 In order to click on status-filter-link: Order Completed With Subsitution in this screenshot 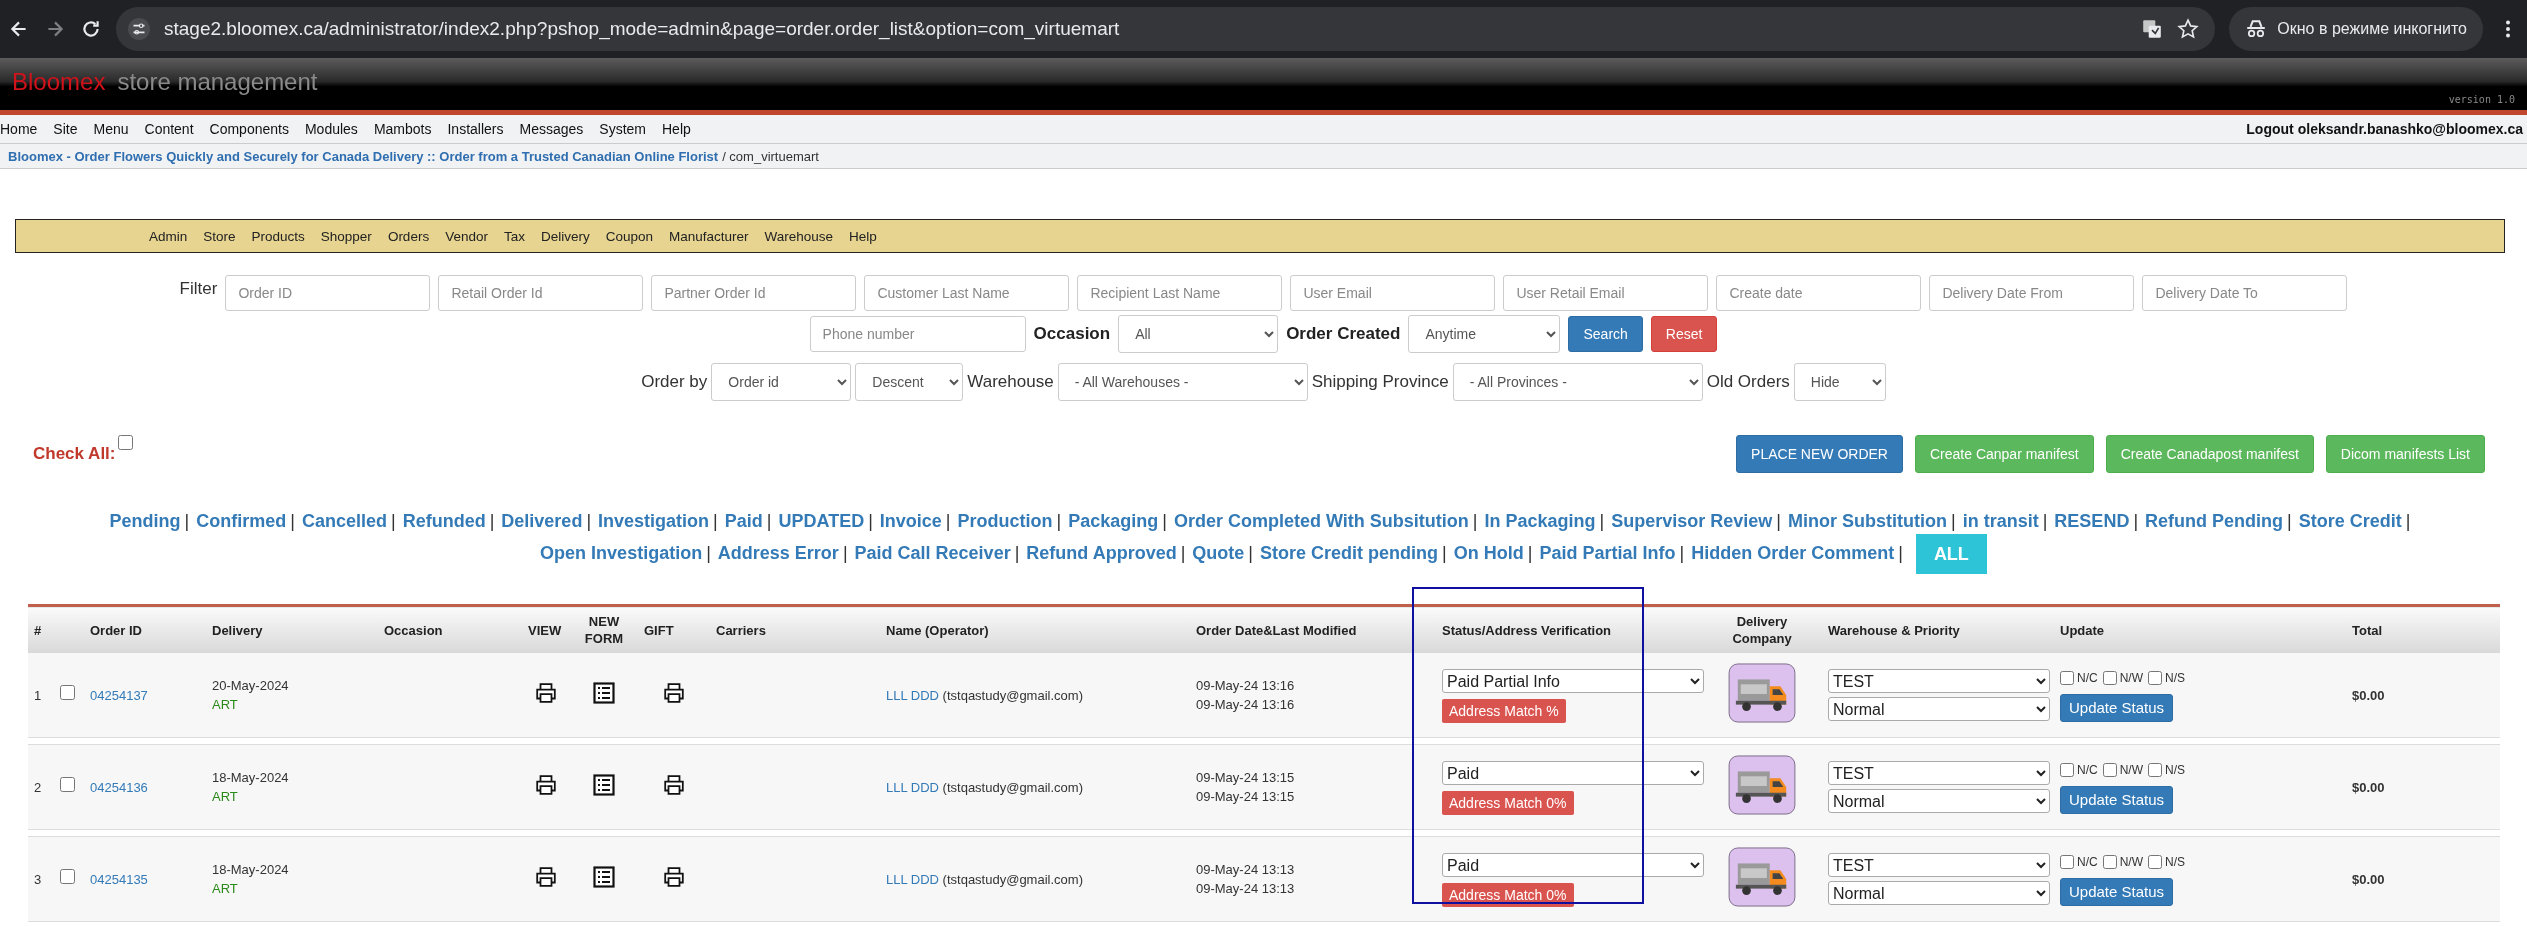, I will do `click(1321, 521)`.